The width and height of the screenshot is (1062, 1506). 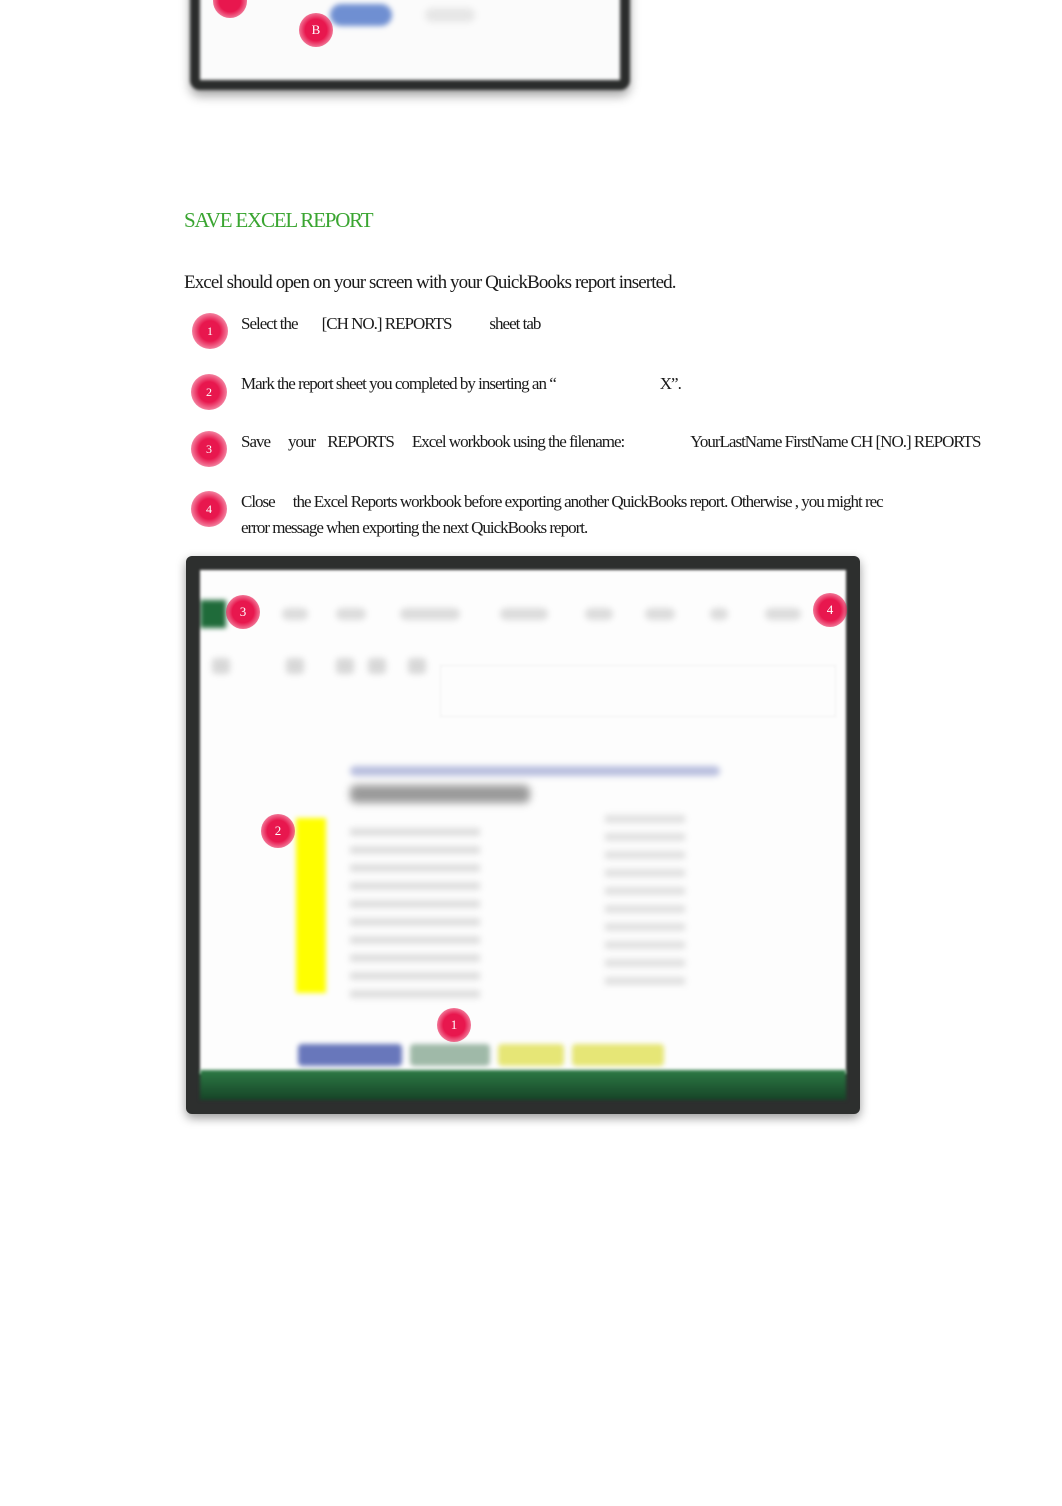 I want to click on report-list-status, so click(x=645, y=905).